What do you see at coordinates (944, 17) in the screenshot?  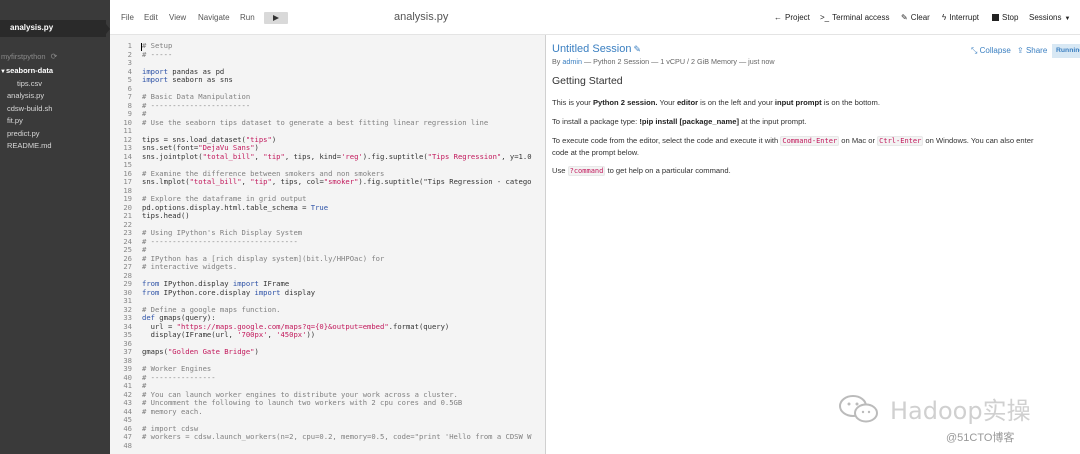 I see `bolt-icon: ϟ` at bounding box center [944, 17].